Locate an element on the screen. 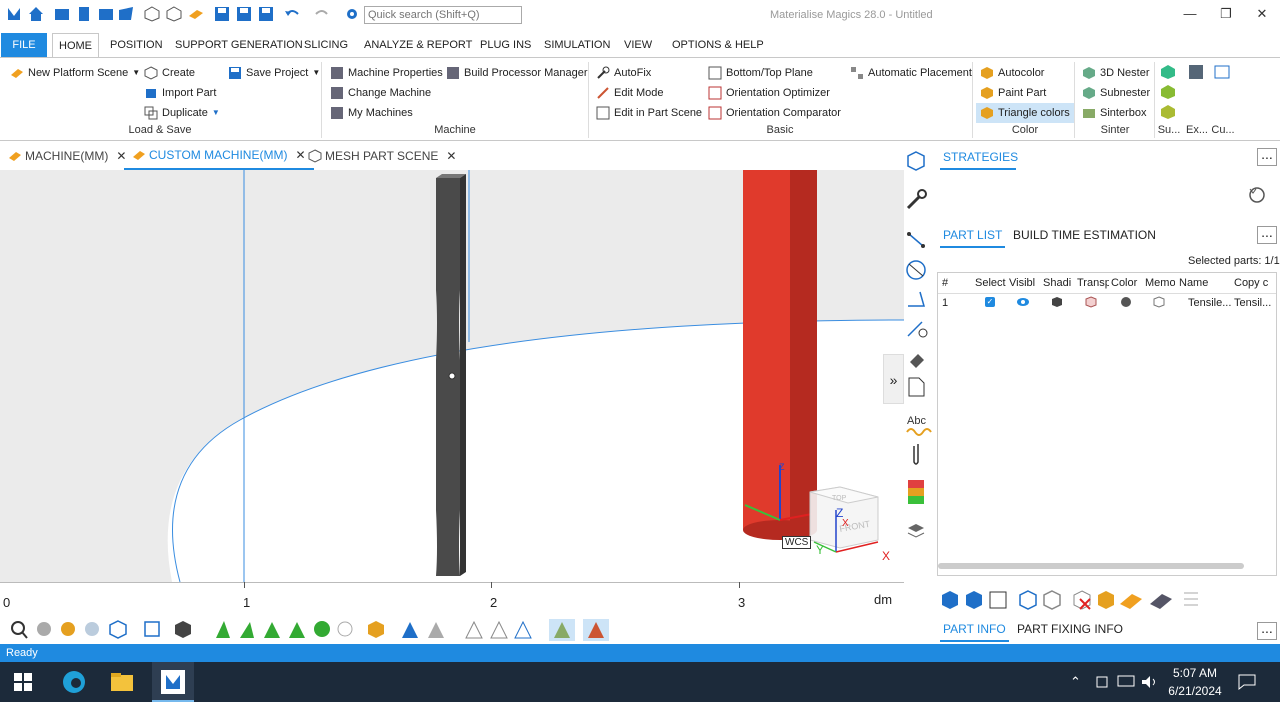 The height and width of the screenshot is (702, 1280). view-cube-icon is located at coordinates (118, 629).